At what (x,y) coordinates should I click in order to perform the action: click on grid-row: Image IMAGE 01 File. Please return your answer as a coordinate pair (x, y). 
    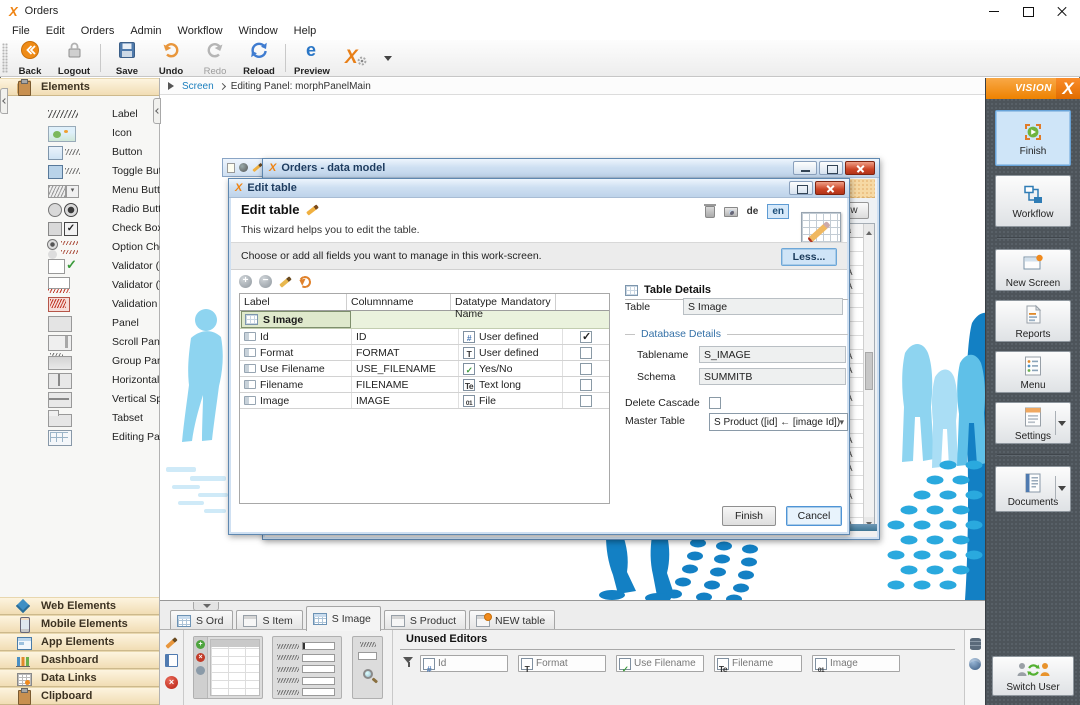
    Looking at the image, I should click on (424, 401).